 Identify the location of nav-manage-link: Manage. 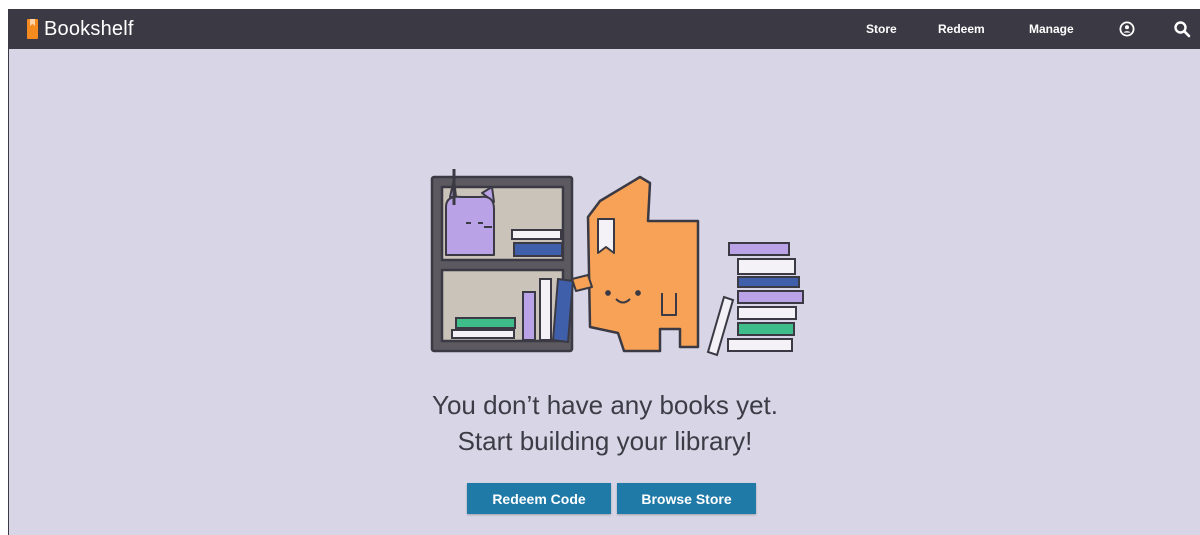
(1051, 29).